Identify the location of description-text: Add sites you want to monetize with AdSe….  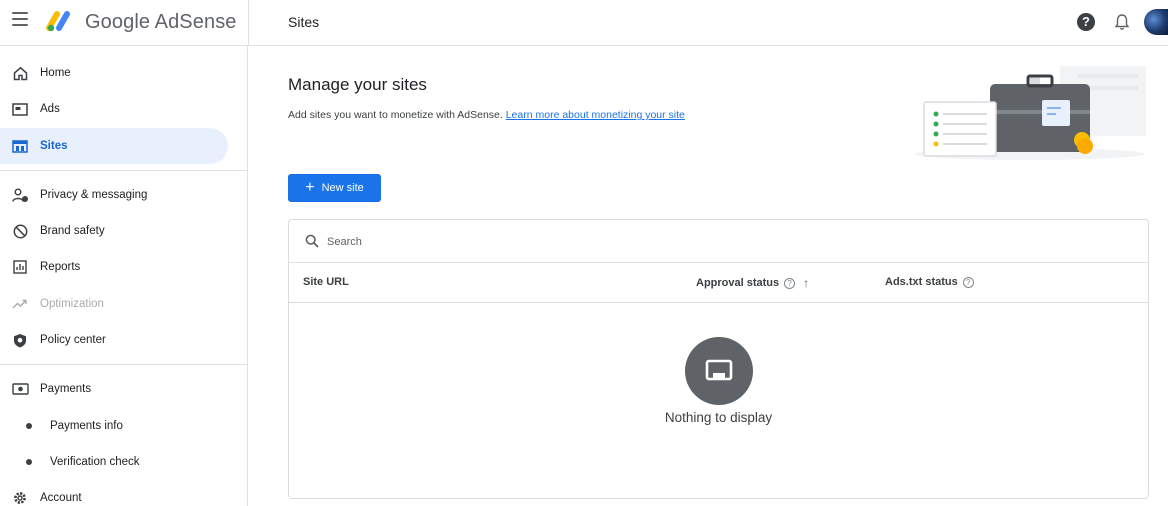
(395, 115).